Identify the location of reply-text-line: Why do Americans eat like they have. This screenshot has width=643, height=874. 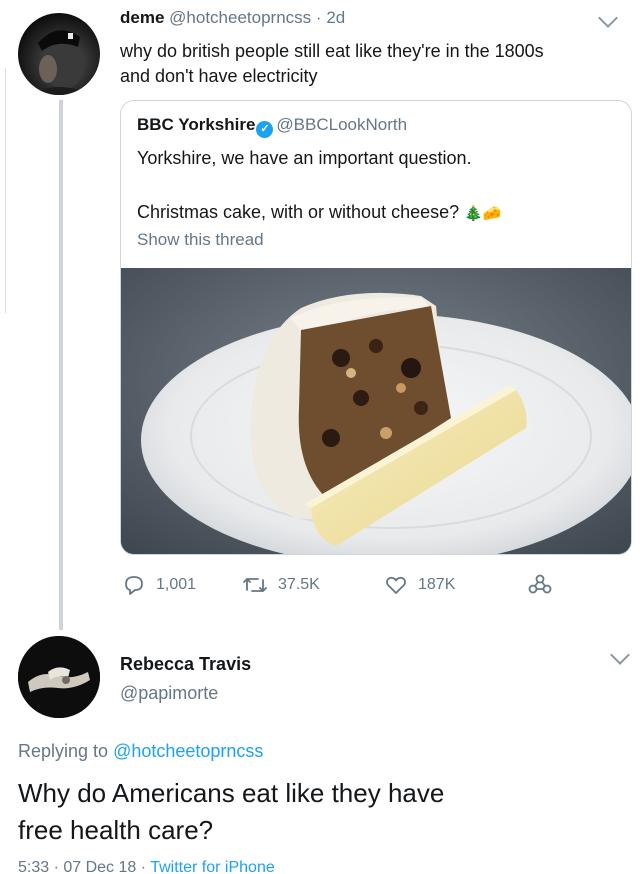
(231, 793).